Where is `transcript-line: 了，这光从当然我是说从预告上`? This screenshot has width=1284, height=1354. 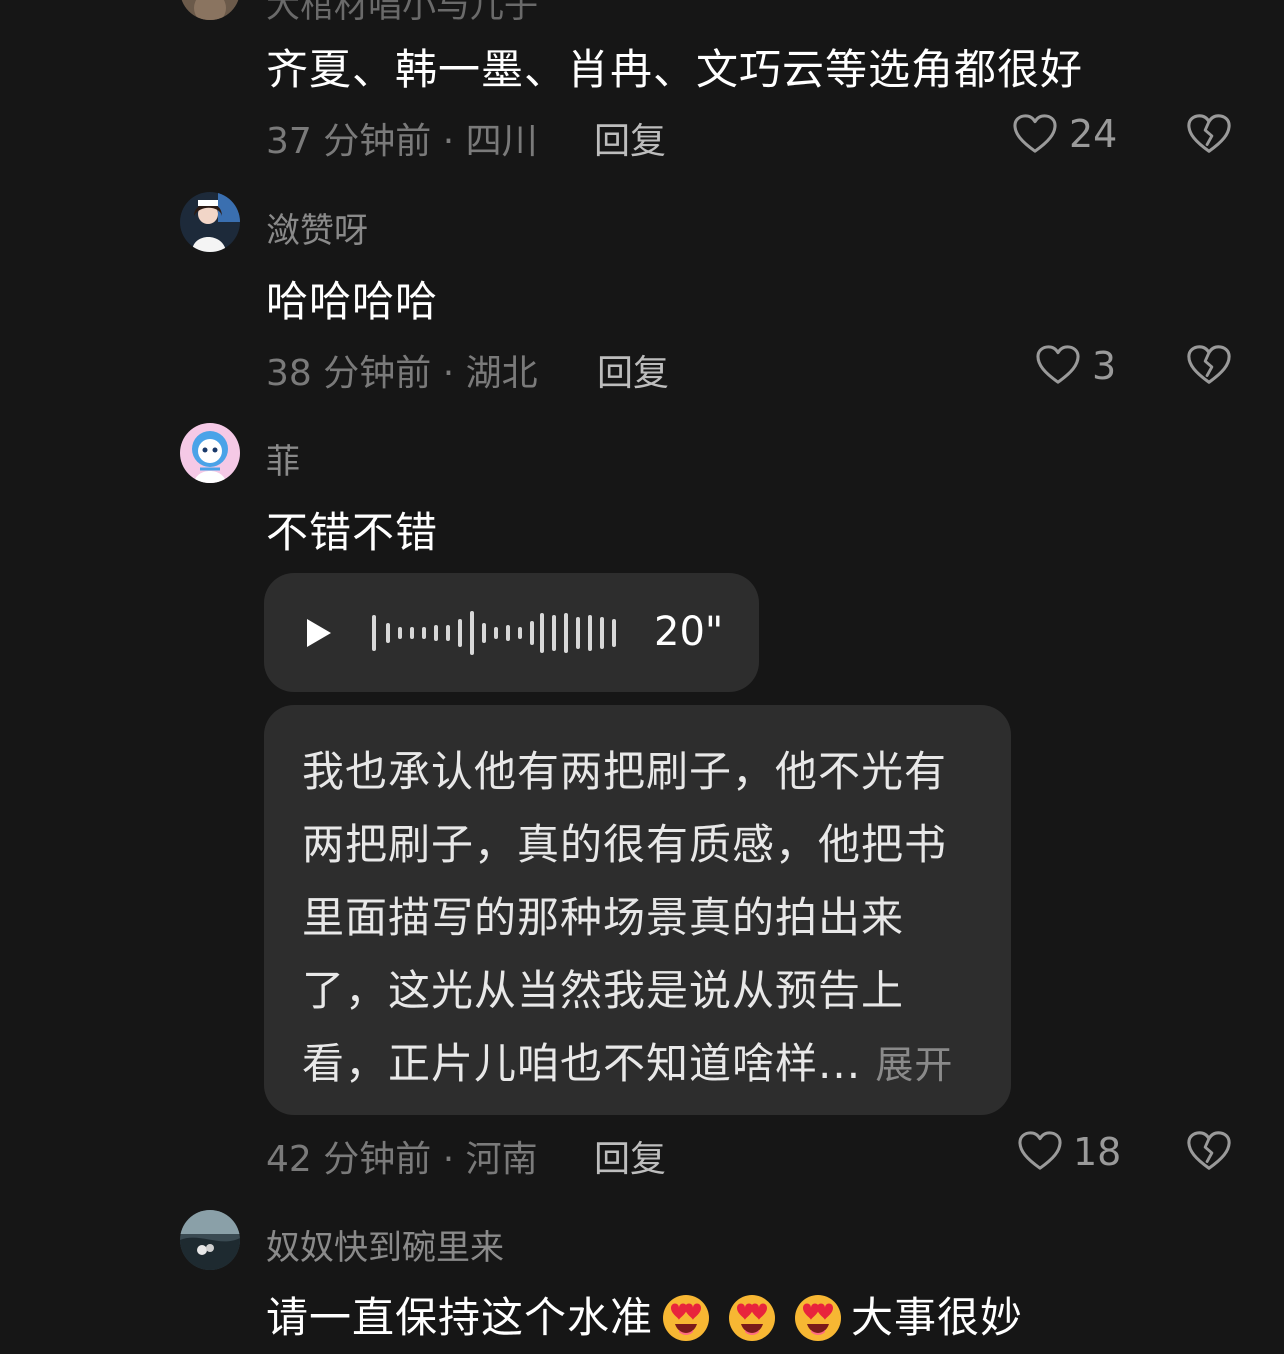
transcript-line: 了，这光从当然我是说从预告上 is located at coordinates (603, 990).